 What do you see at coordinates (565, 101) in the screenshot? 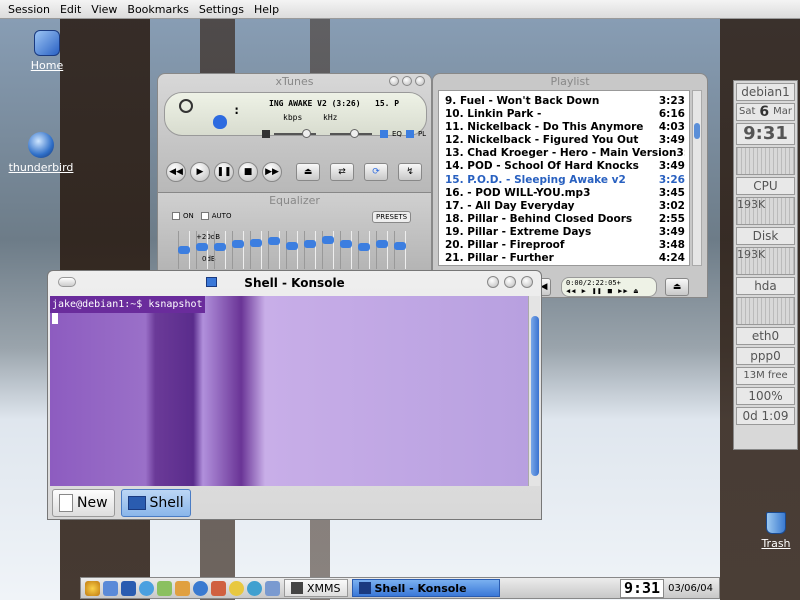
I see `playlist-item: 9. Fuel - Won't Back Down 3:23` at bounding box center [565, 101].